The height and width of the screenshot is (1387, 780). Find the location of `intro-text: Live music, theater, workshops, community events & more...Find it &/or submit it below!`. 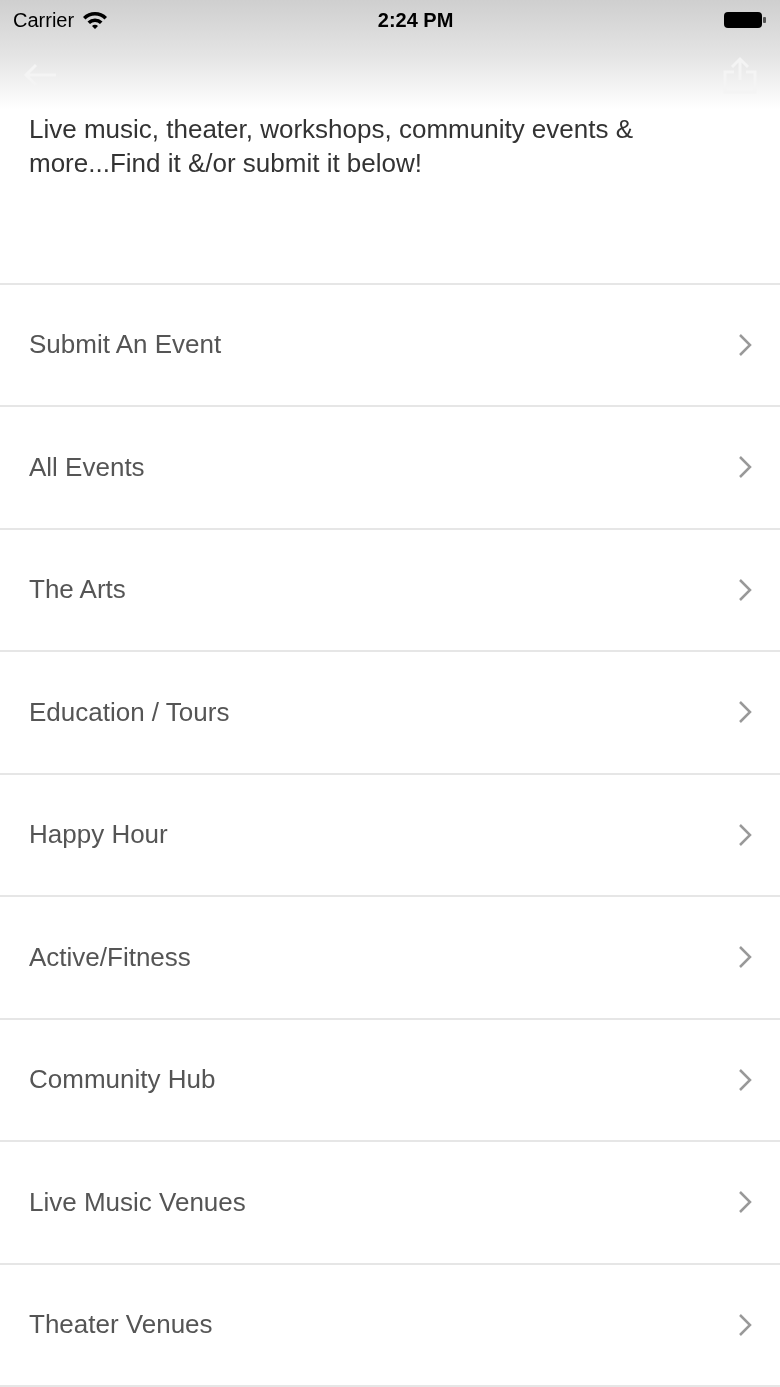

intro-text: Live music, theater, workshops, community events & more...Find it &/or submit it below! is located at coordinates (332, 146).